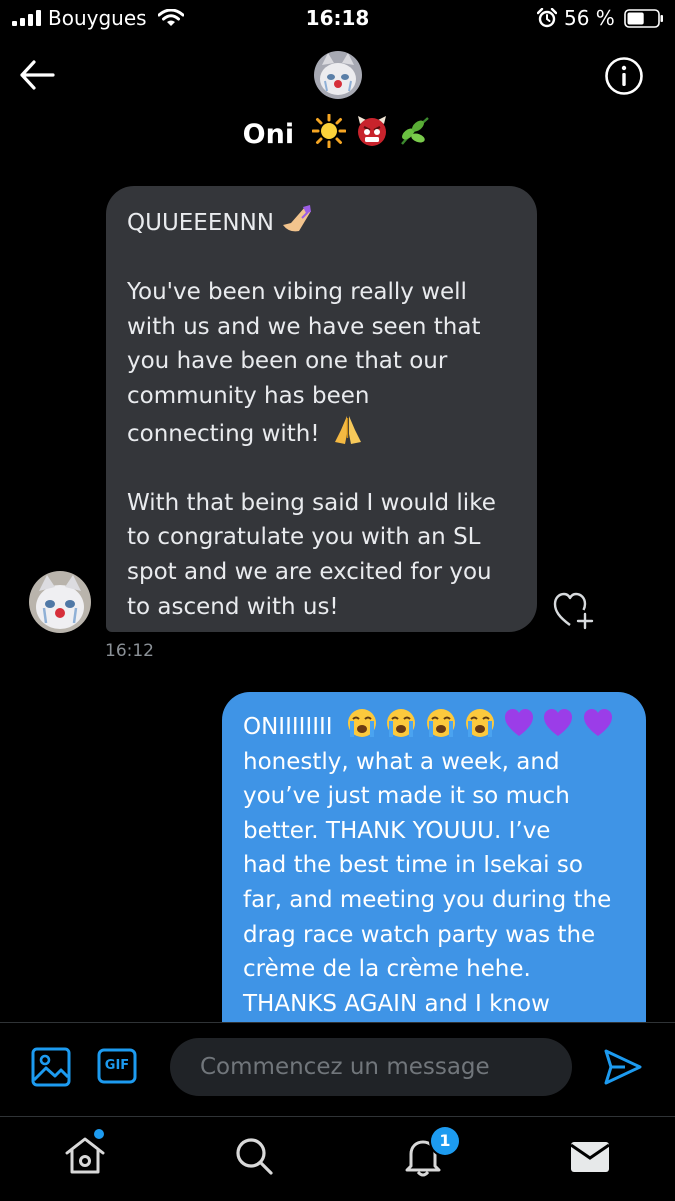 The width and height of the screenshot is (675, 1201). I want to click on message-line: QUUEEENNN, so click(200, 223).